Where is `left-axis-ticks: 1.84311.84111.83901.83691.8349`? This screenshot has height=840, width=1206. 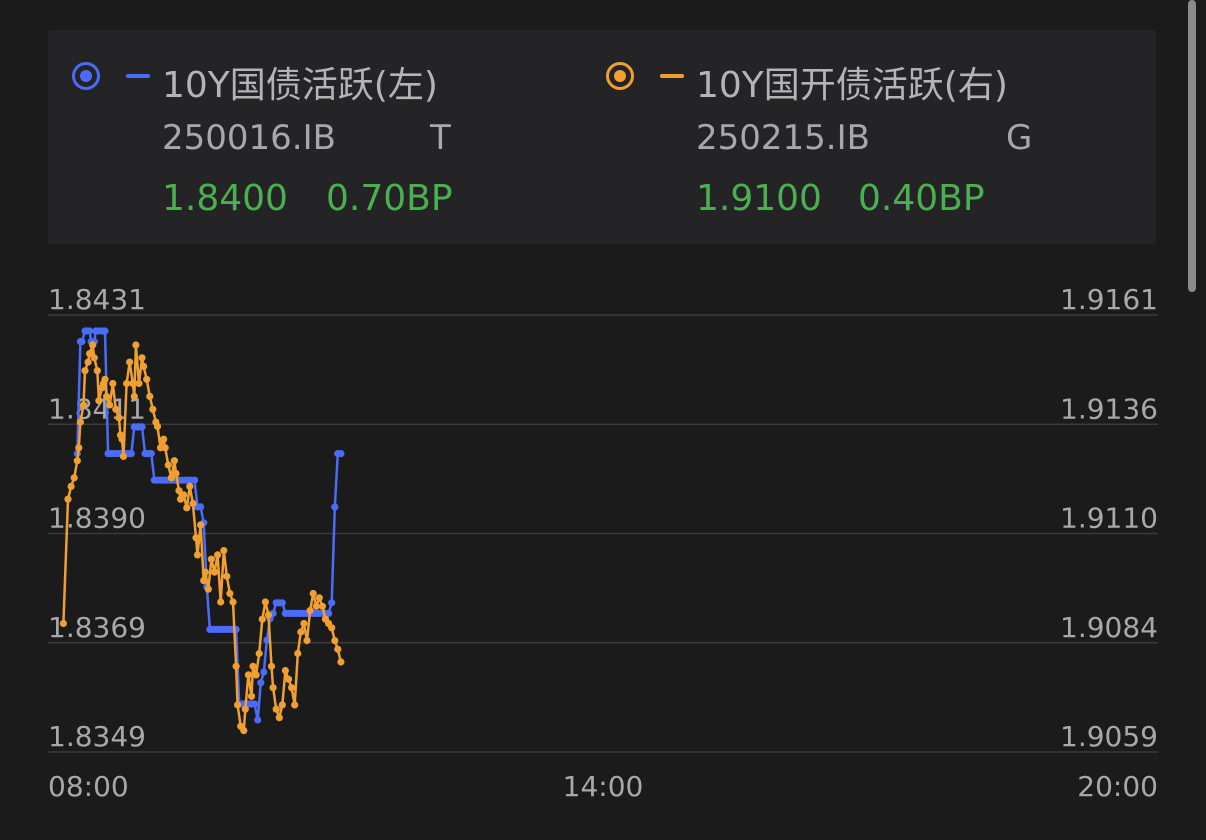 left-axis-ticks: 1.84311.84111.83901.83691.8349 is located at coordinates (97, 518).